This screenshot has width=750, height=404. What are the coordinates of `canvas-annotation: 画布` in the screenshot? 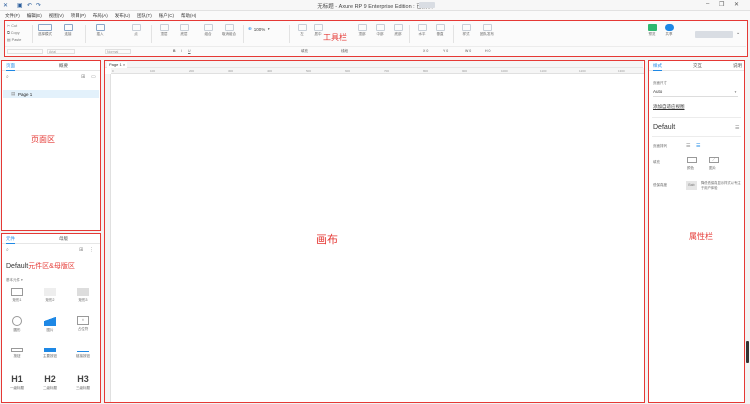 It's located at (327, 240).